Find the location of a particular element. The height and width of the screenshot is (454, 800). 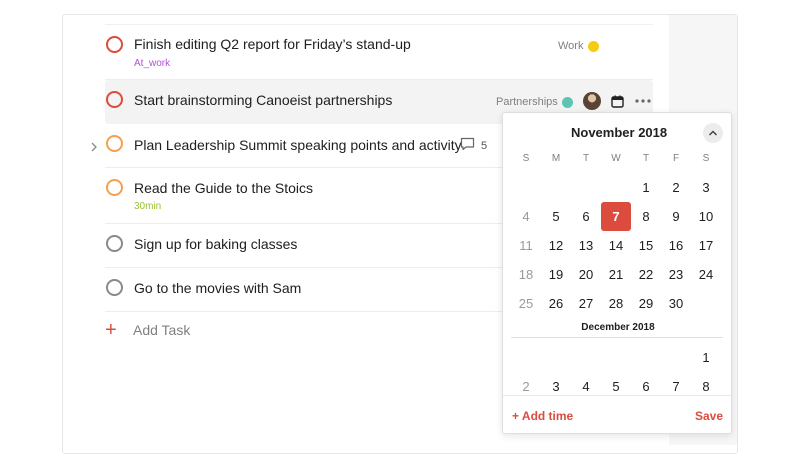

day-cell: 15 is located at coordinates (646, 245).